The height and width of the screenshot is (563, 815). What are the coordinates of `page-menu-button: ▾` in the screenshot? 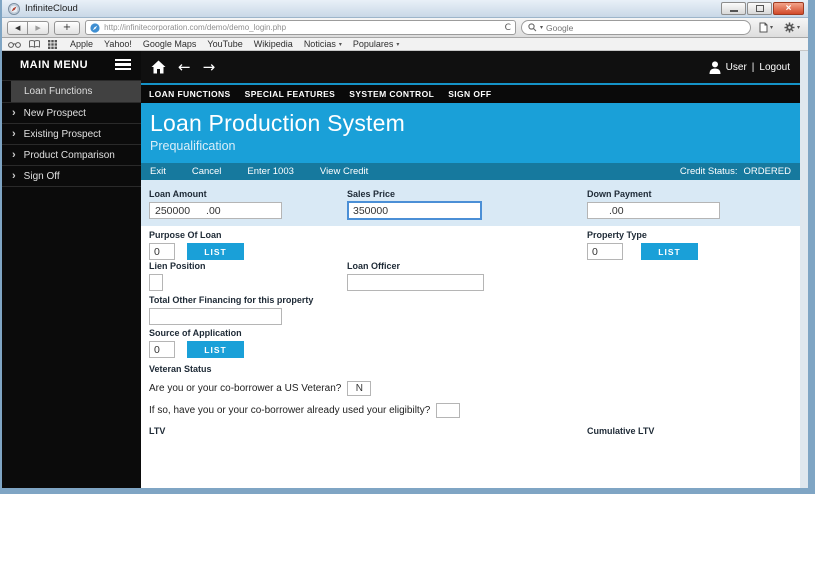 It's located at (766, 27).